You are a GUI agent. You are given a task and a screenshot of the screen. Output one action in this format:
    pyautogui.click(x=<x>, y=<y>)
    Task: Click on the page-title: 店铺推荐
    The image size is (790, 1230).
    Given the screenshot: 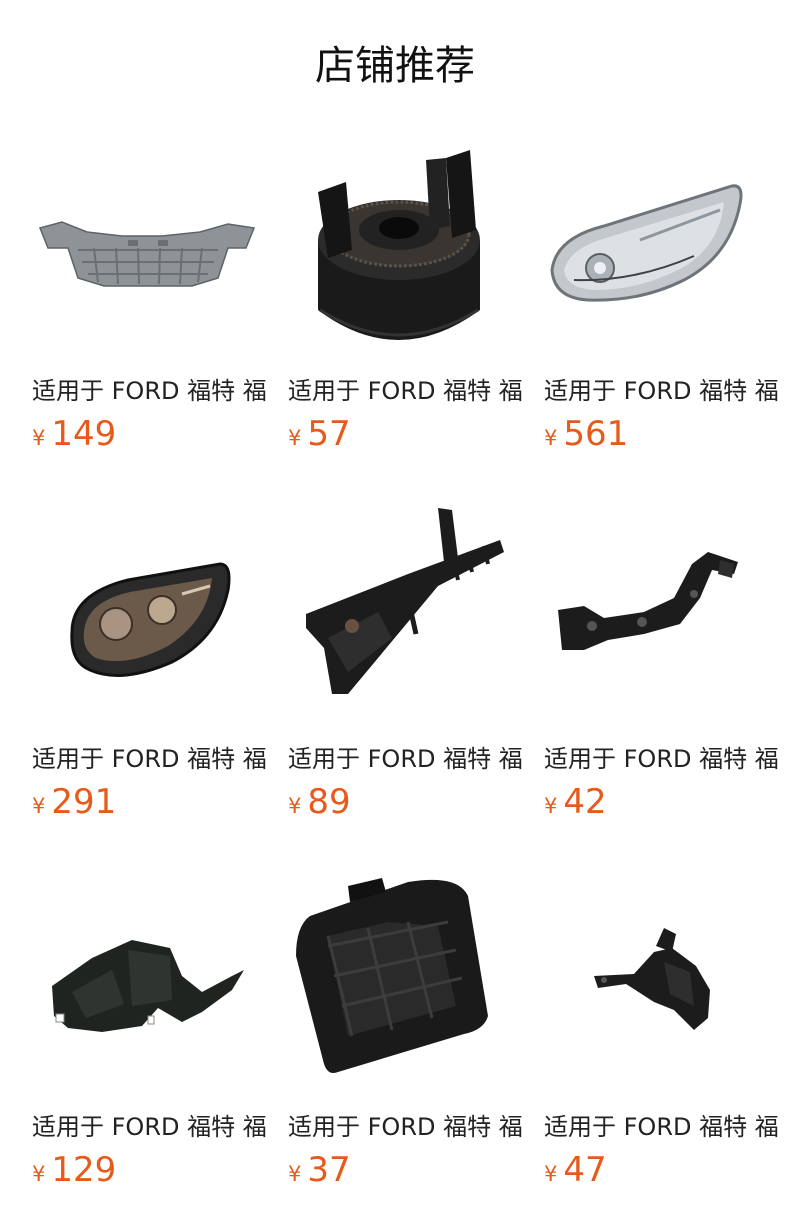 What is the action you would take?
    pyautogui.click(x=395, y=66)
    